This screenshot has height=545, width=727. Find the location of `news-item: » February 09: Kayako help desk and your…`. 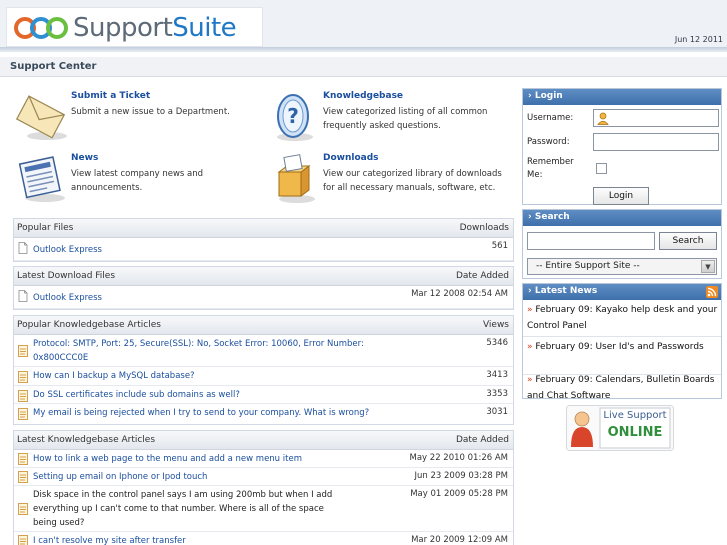

news-item: » February 09: Kayako help desk and your… is located at coordinates (623, 318).